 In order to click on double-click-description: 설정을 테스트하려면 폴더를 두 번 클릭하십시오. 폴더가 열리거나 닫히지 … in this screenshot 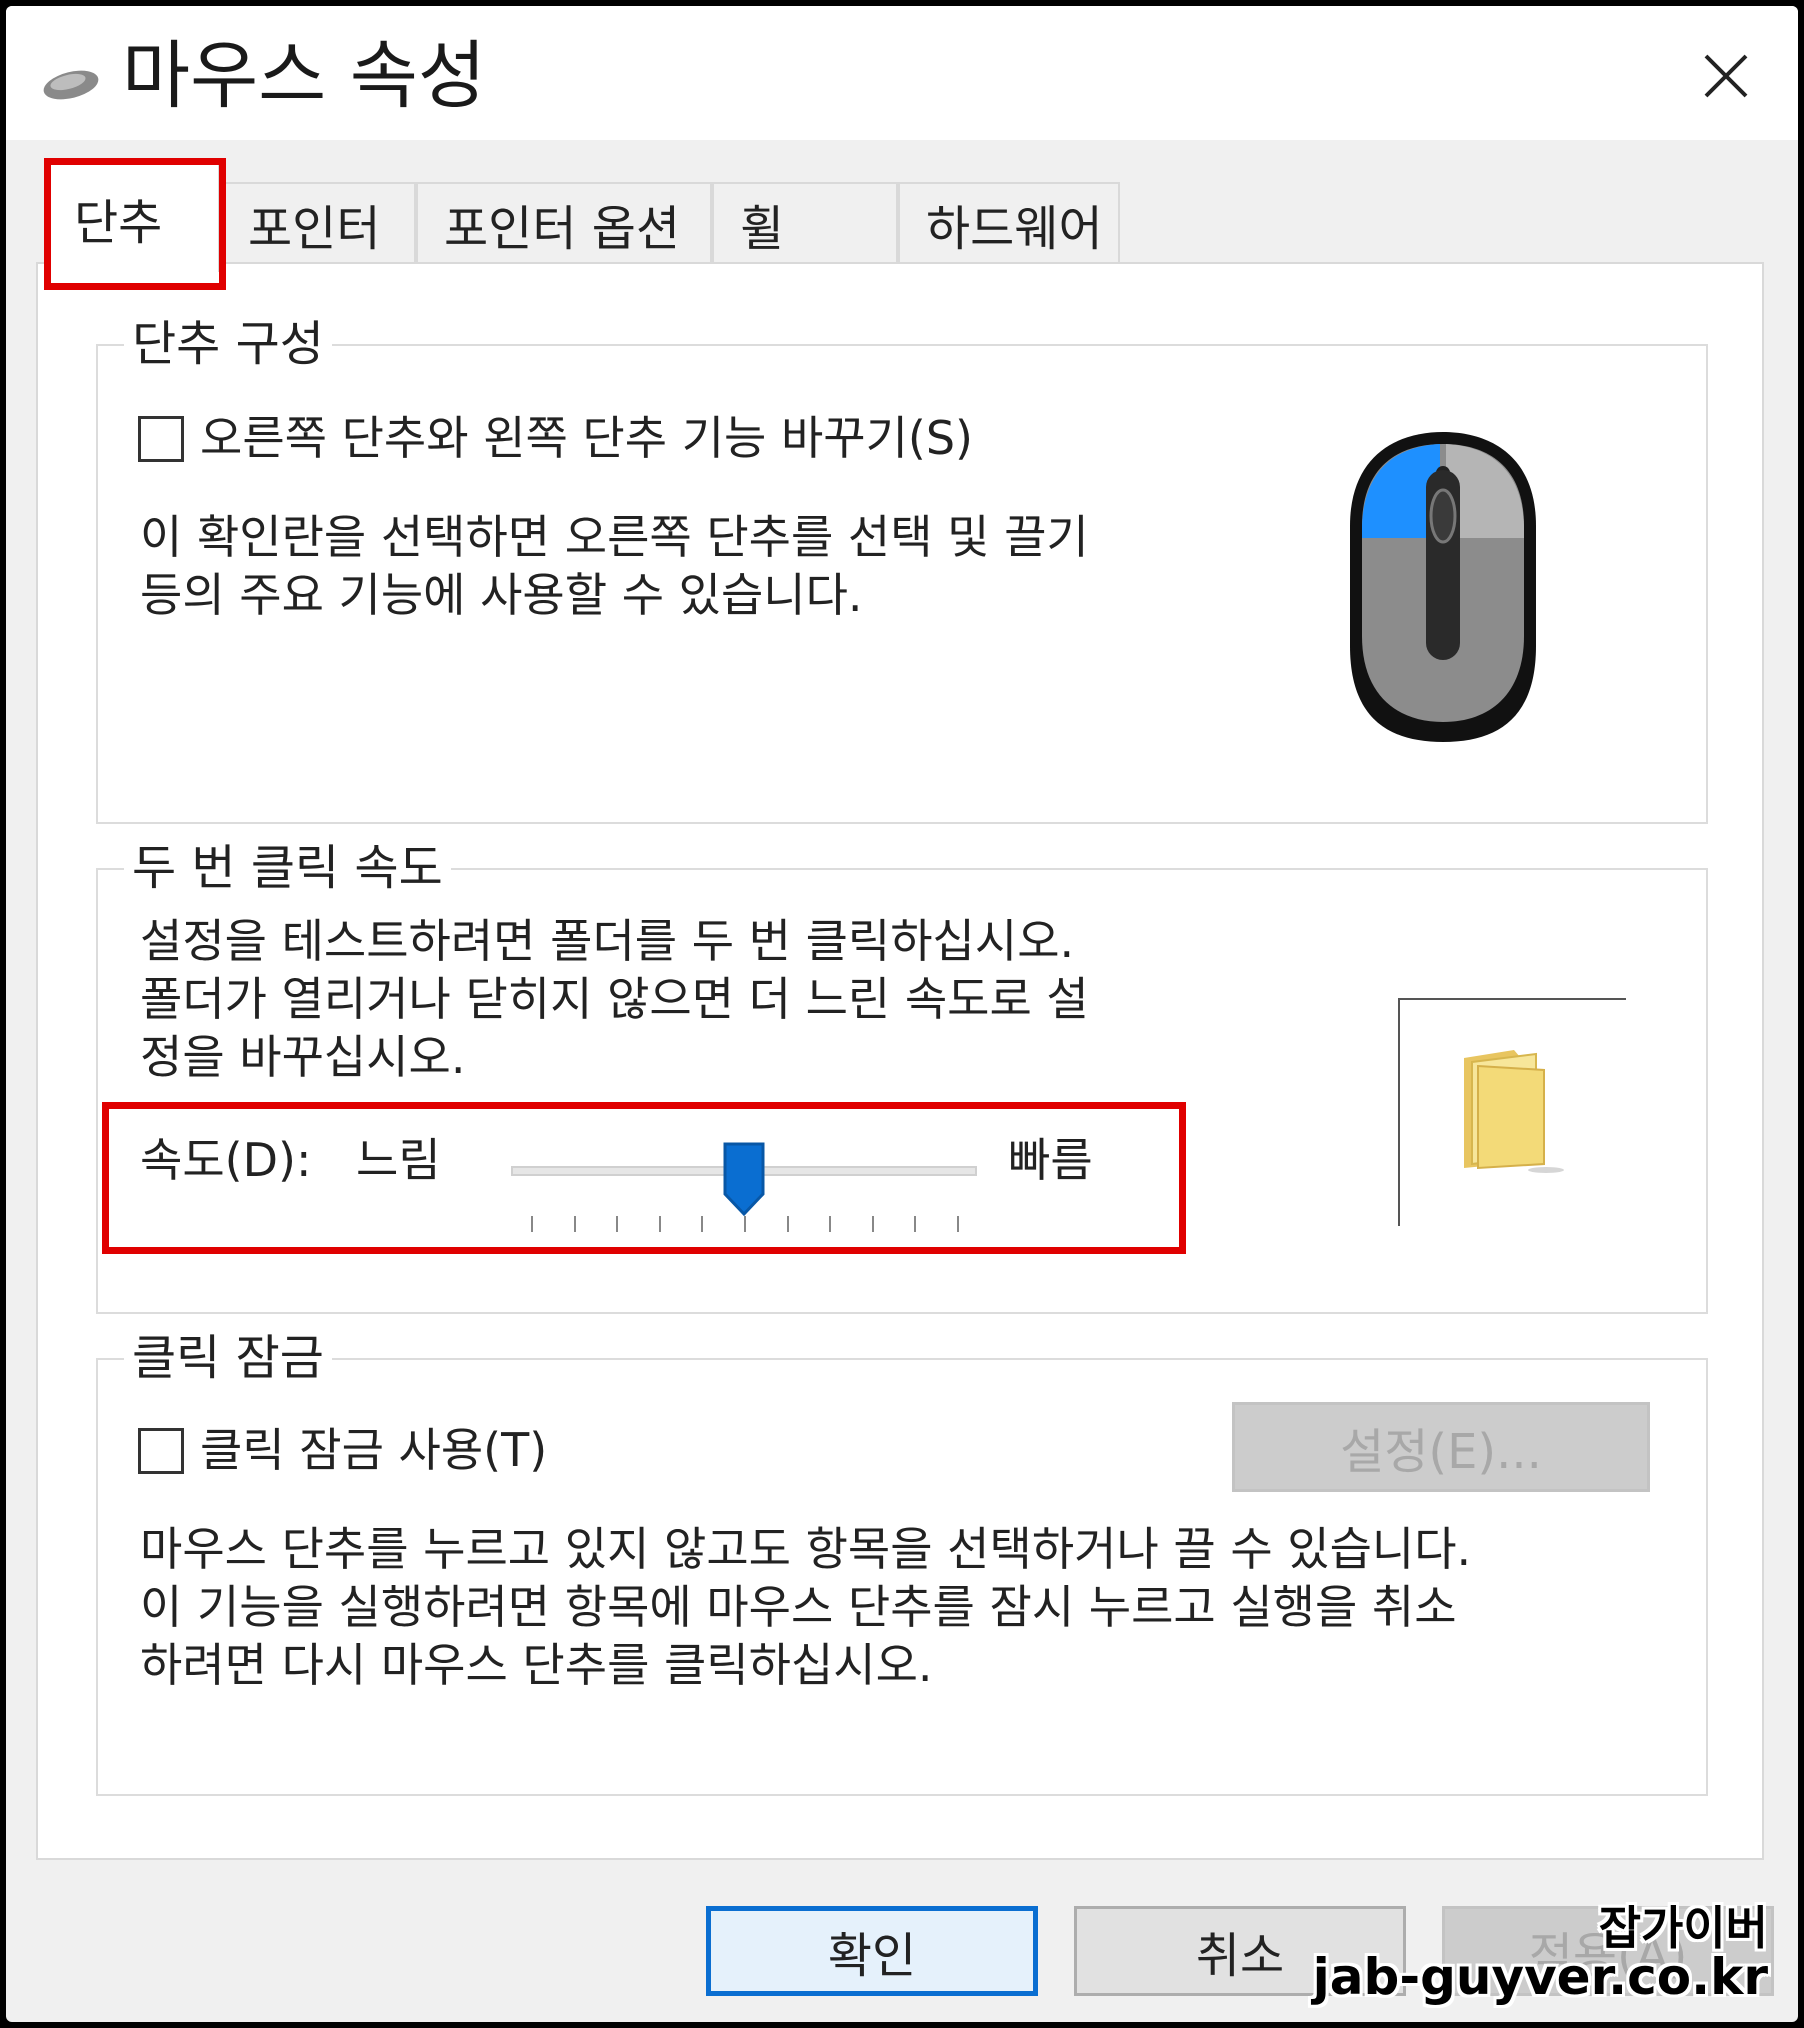, I will do `click(614, 999)`.